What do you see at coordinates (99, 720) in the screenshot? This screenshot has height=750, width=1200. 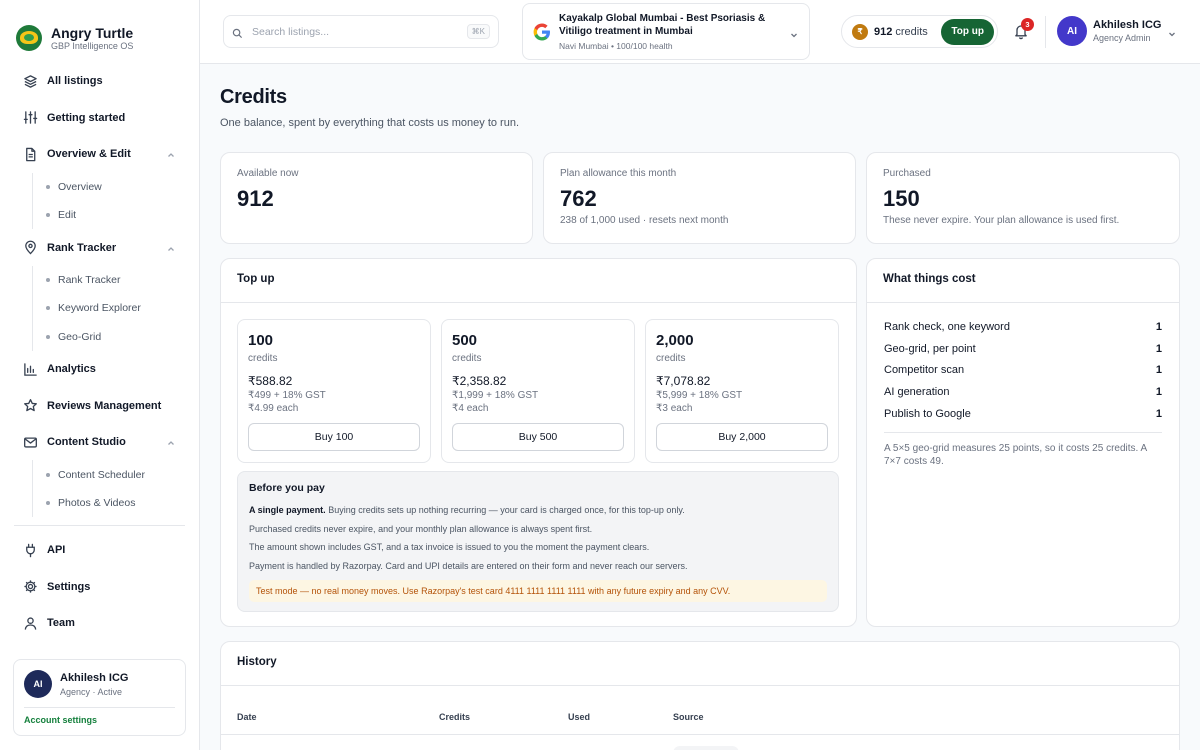 I see `account-settings-link: Account settings` at bounding box center [99, 720].